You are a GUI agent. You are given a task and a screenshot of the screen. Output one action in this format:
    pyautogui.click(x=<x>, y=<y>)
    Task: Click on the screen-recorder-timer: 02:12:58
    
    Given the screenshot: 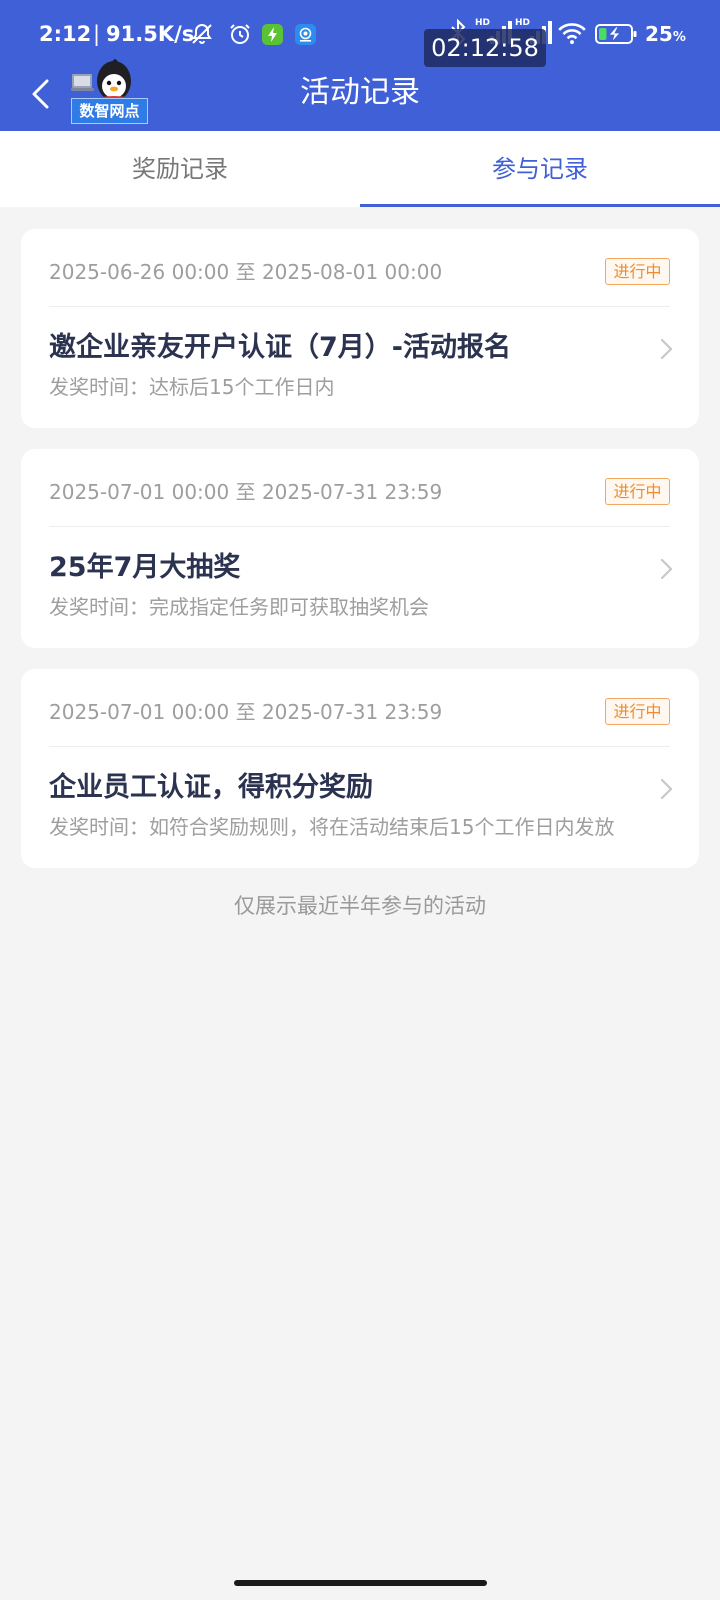 What is the action you would take?
    pyautogui.click(x=485, y=48)
    